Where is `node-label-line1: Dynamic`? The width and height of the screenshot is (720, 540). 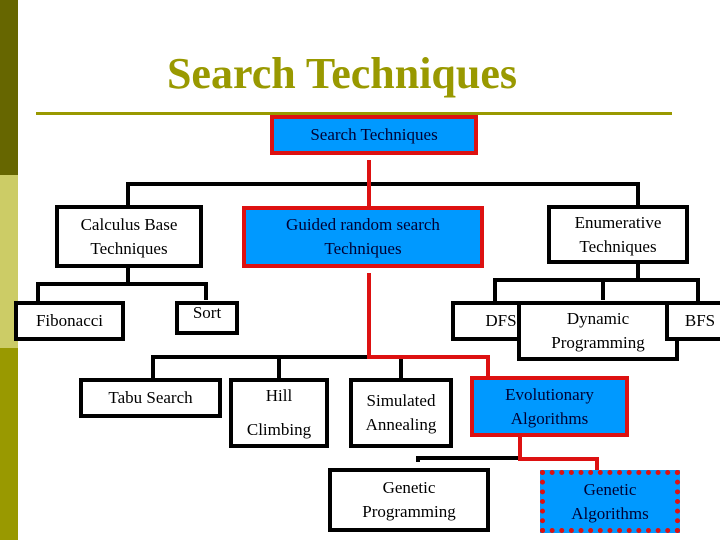 node-label-line1: Dynamic is located at coordinates (598, 318).